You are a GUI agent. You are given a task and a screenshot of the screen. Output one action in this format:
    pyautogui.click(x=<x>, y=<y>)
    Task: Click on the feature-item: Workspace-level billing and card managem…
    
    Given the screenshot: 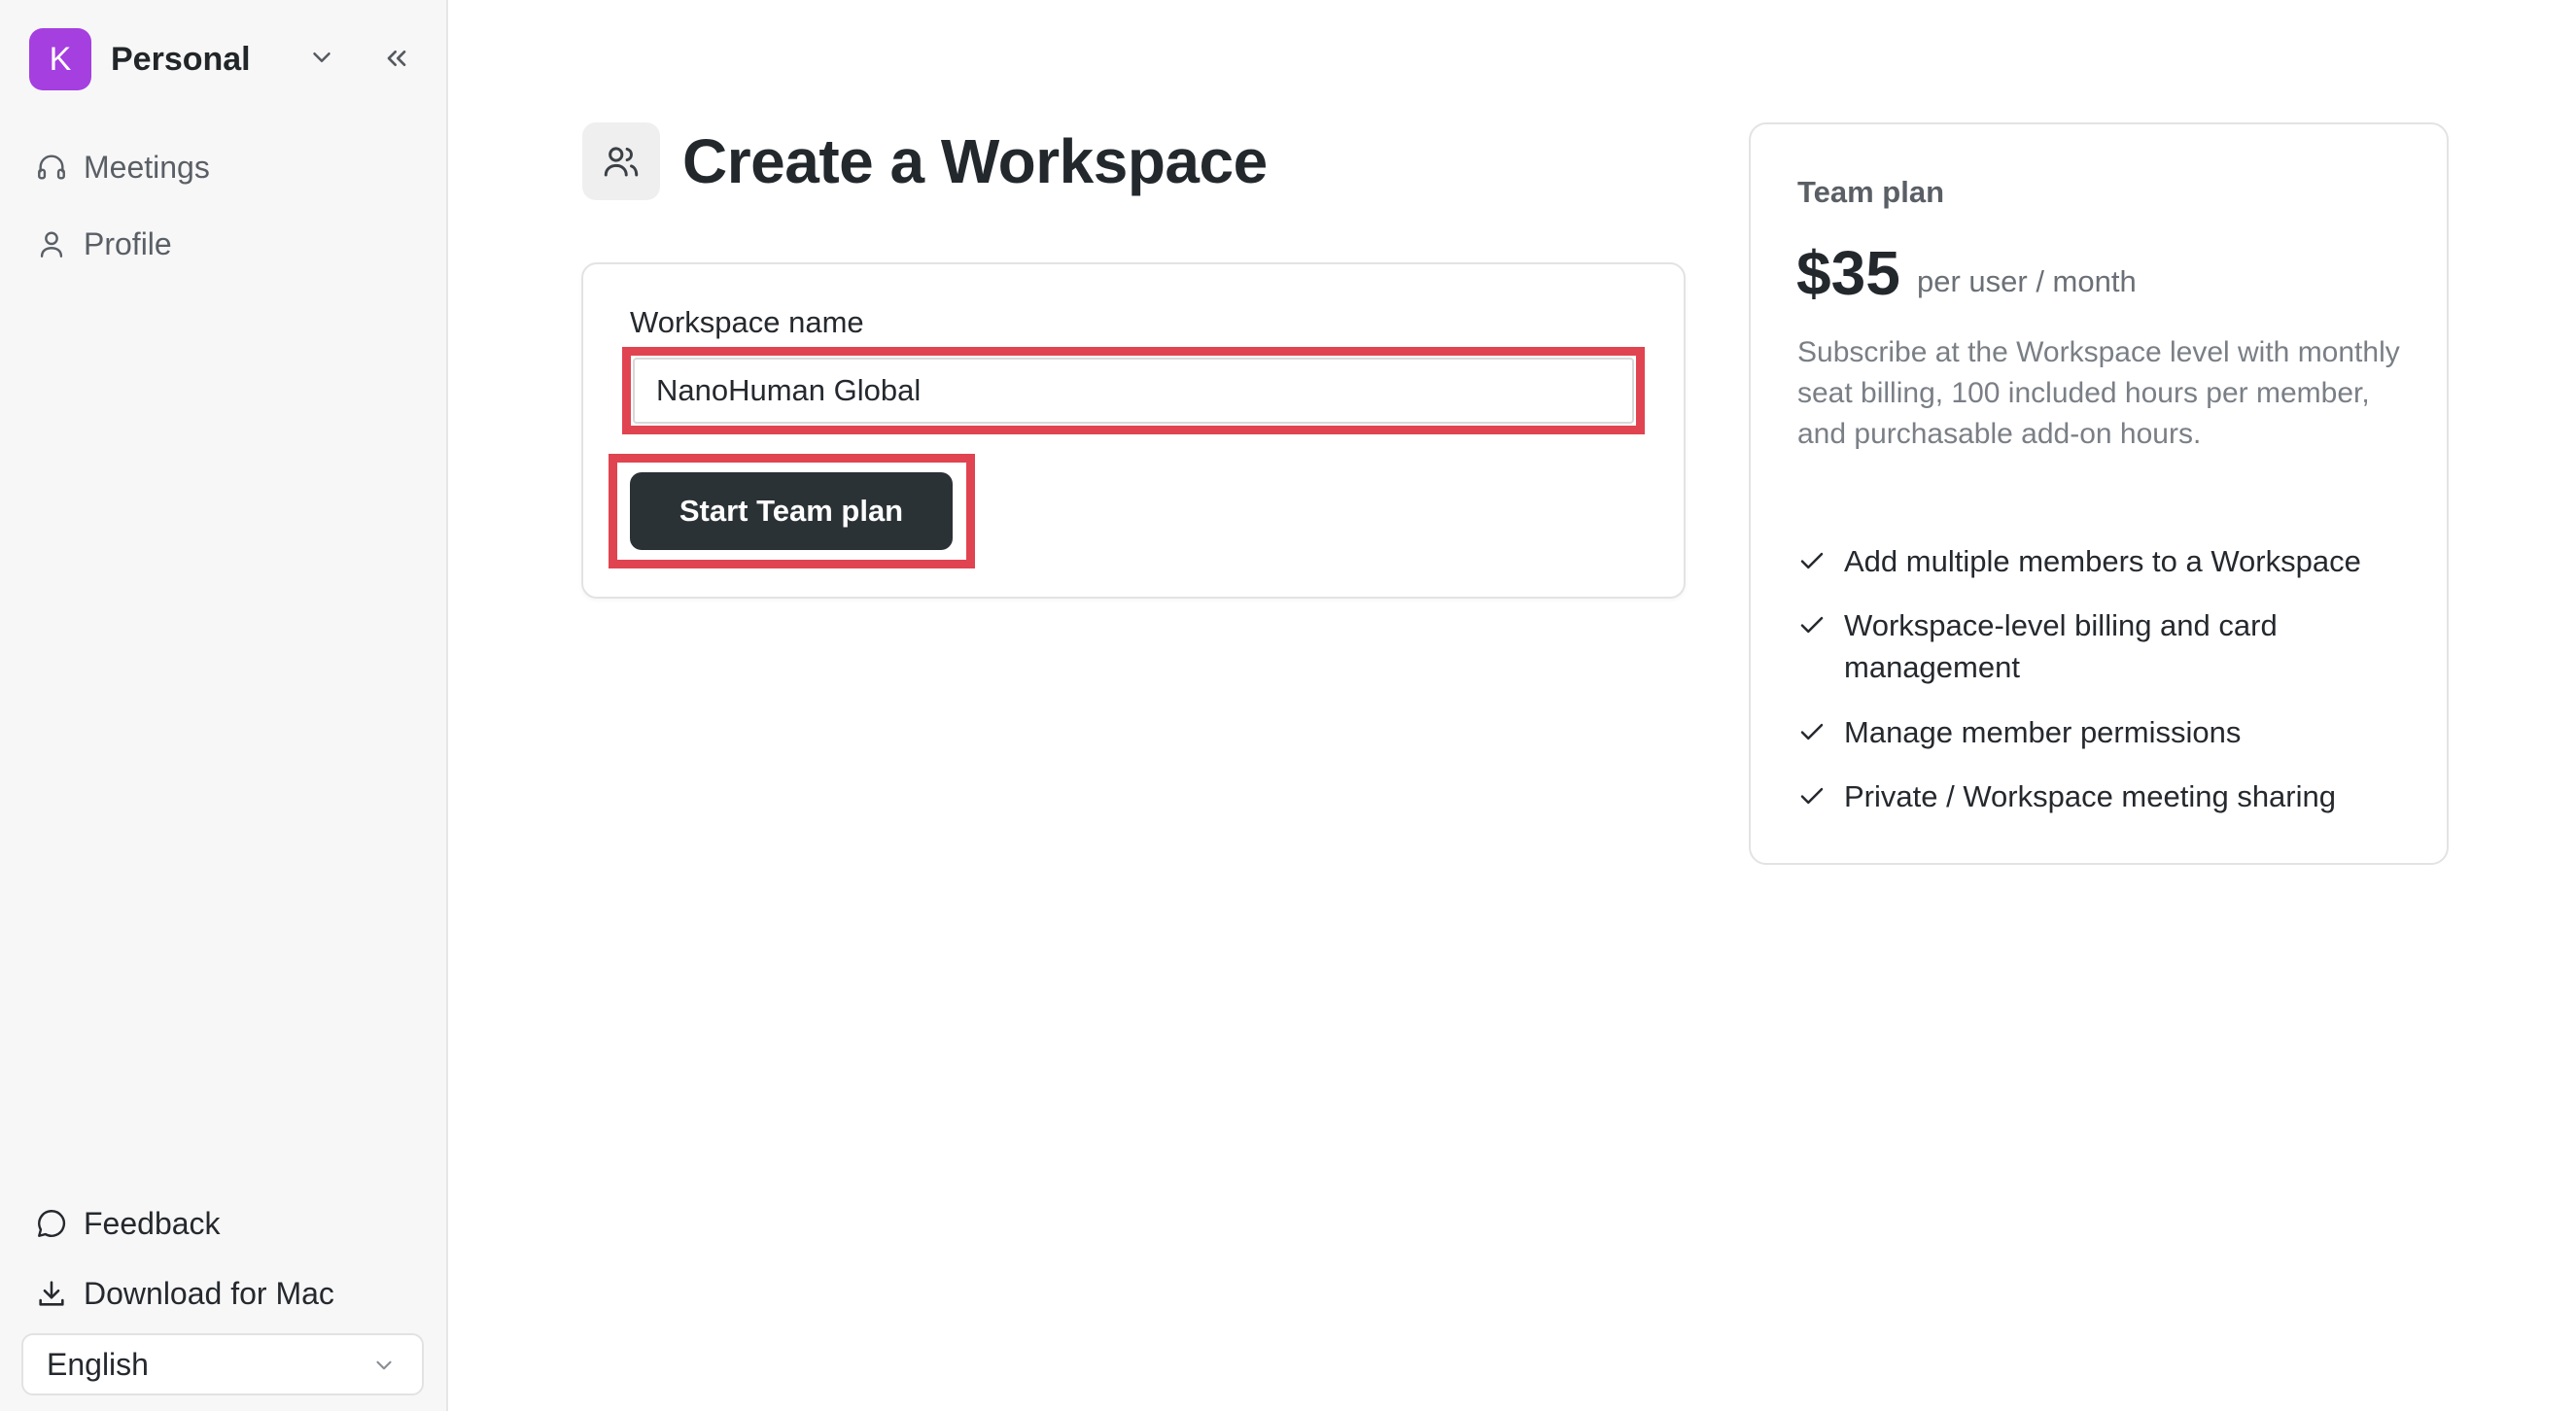 What is the action you would take?
    pyautogui.click(x=2112, y=646)
    